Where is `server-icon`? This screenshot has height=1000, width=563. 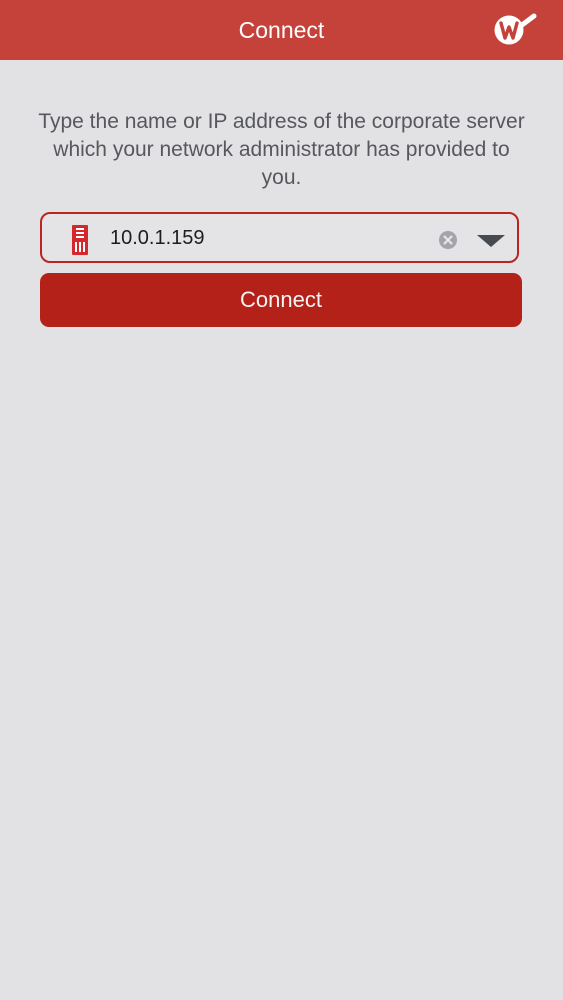 server-icon is located at coordinates (80, 240).